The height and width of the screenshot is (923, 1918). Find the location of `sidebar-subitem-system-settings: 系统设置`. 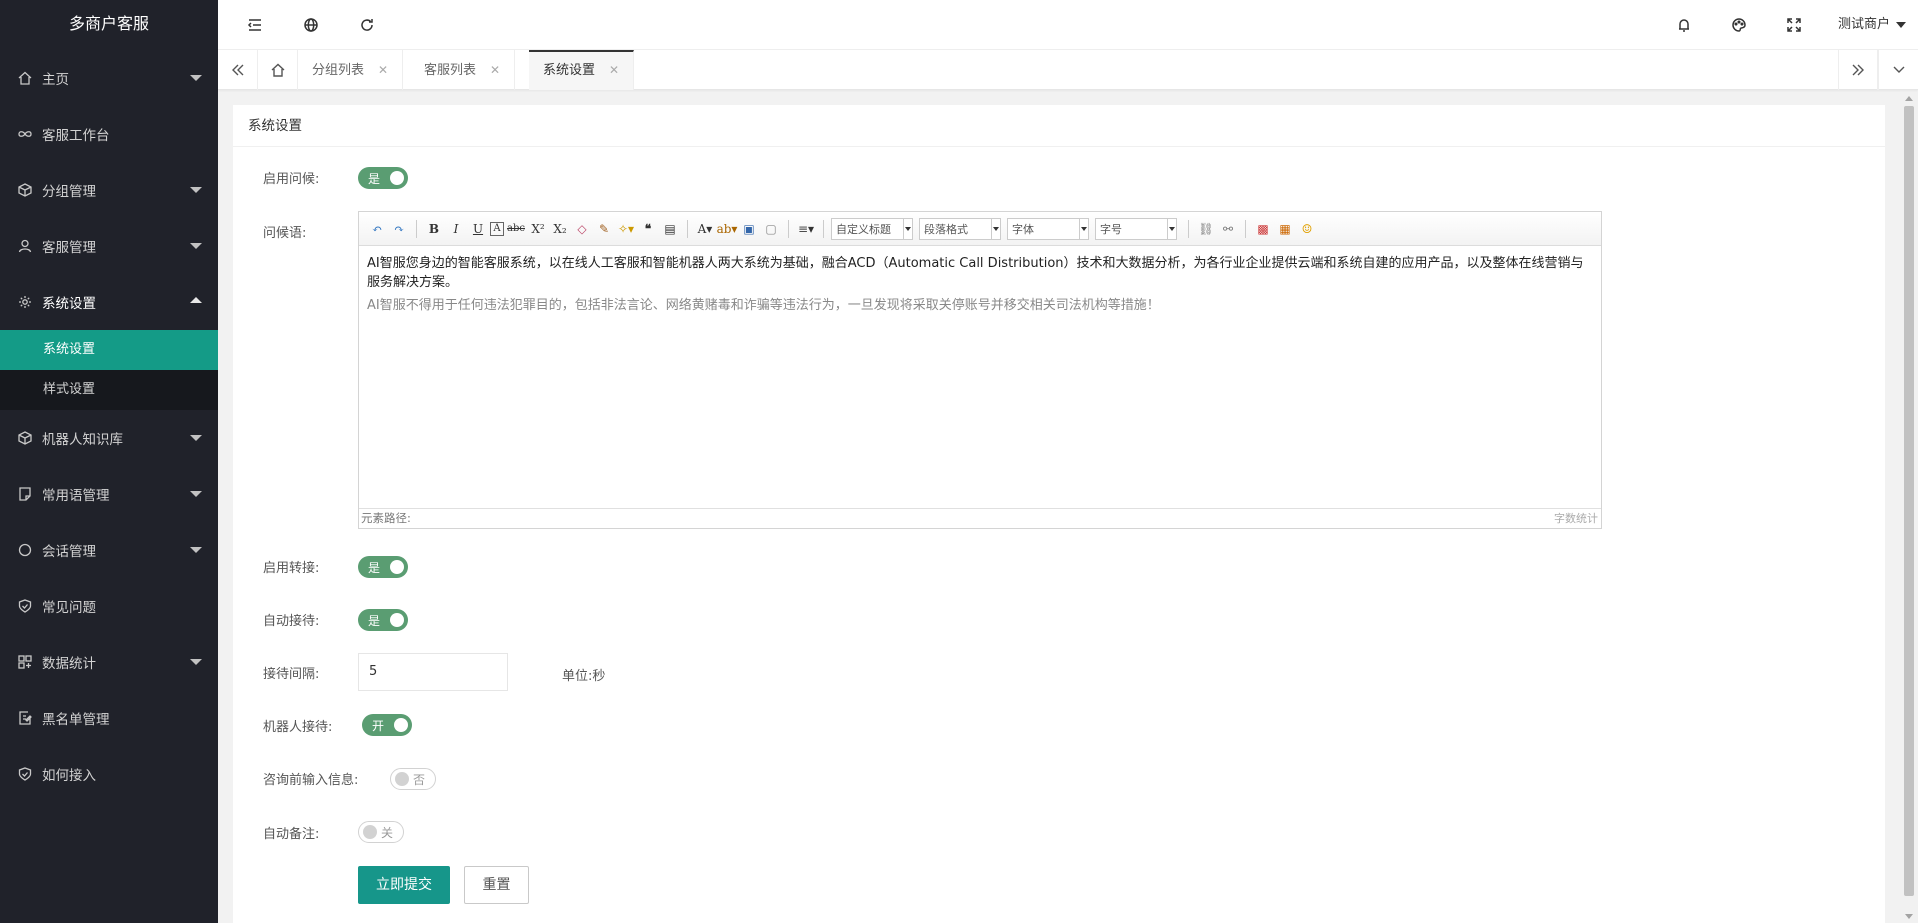

sidebar-subitem-system-settings: 系统设置 is located at coordinates (109, 350).